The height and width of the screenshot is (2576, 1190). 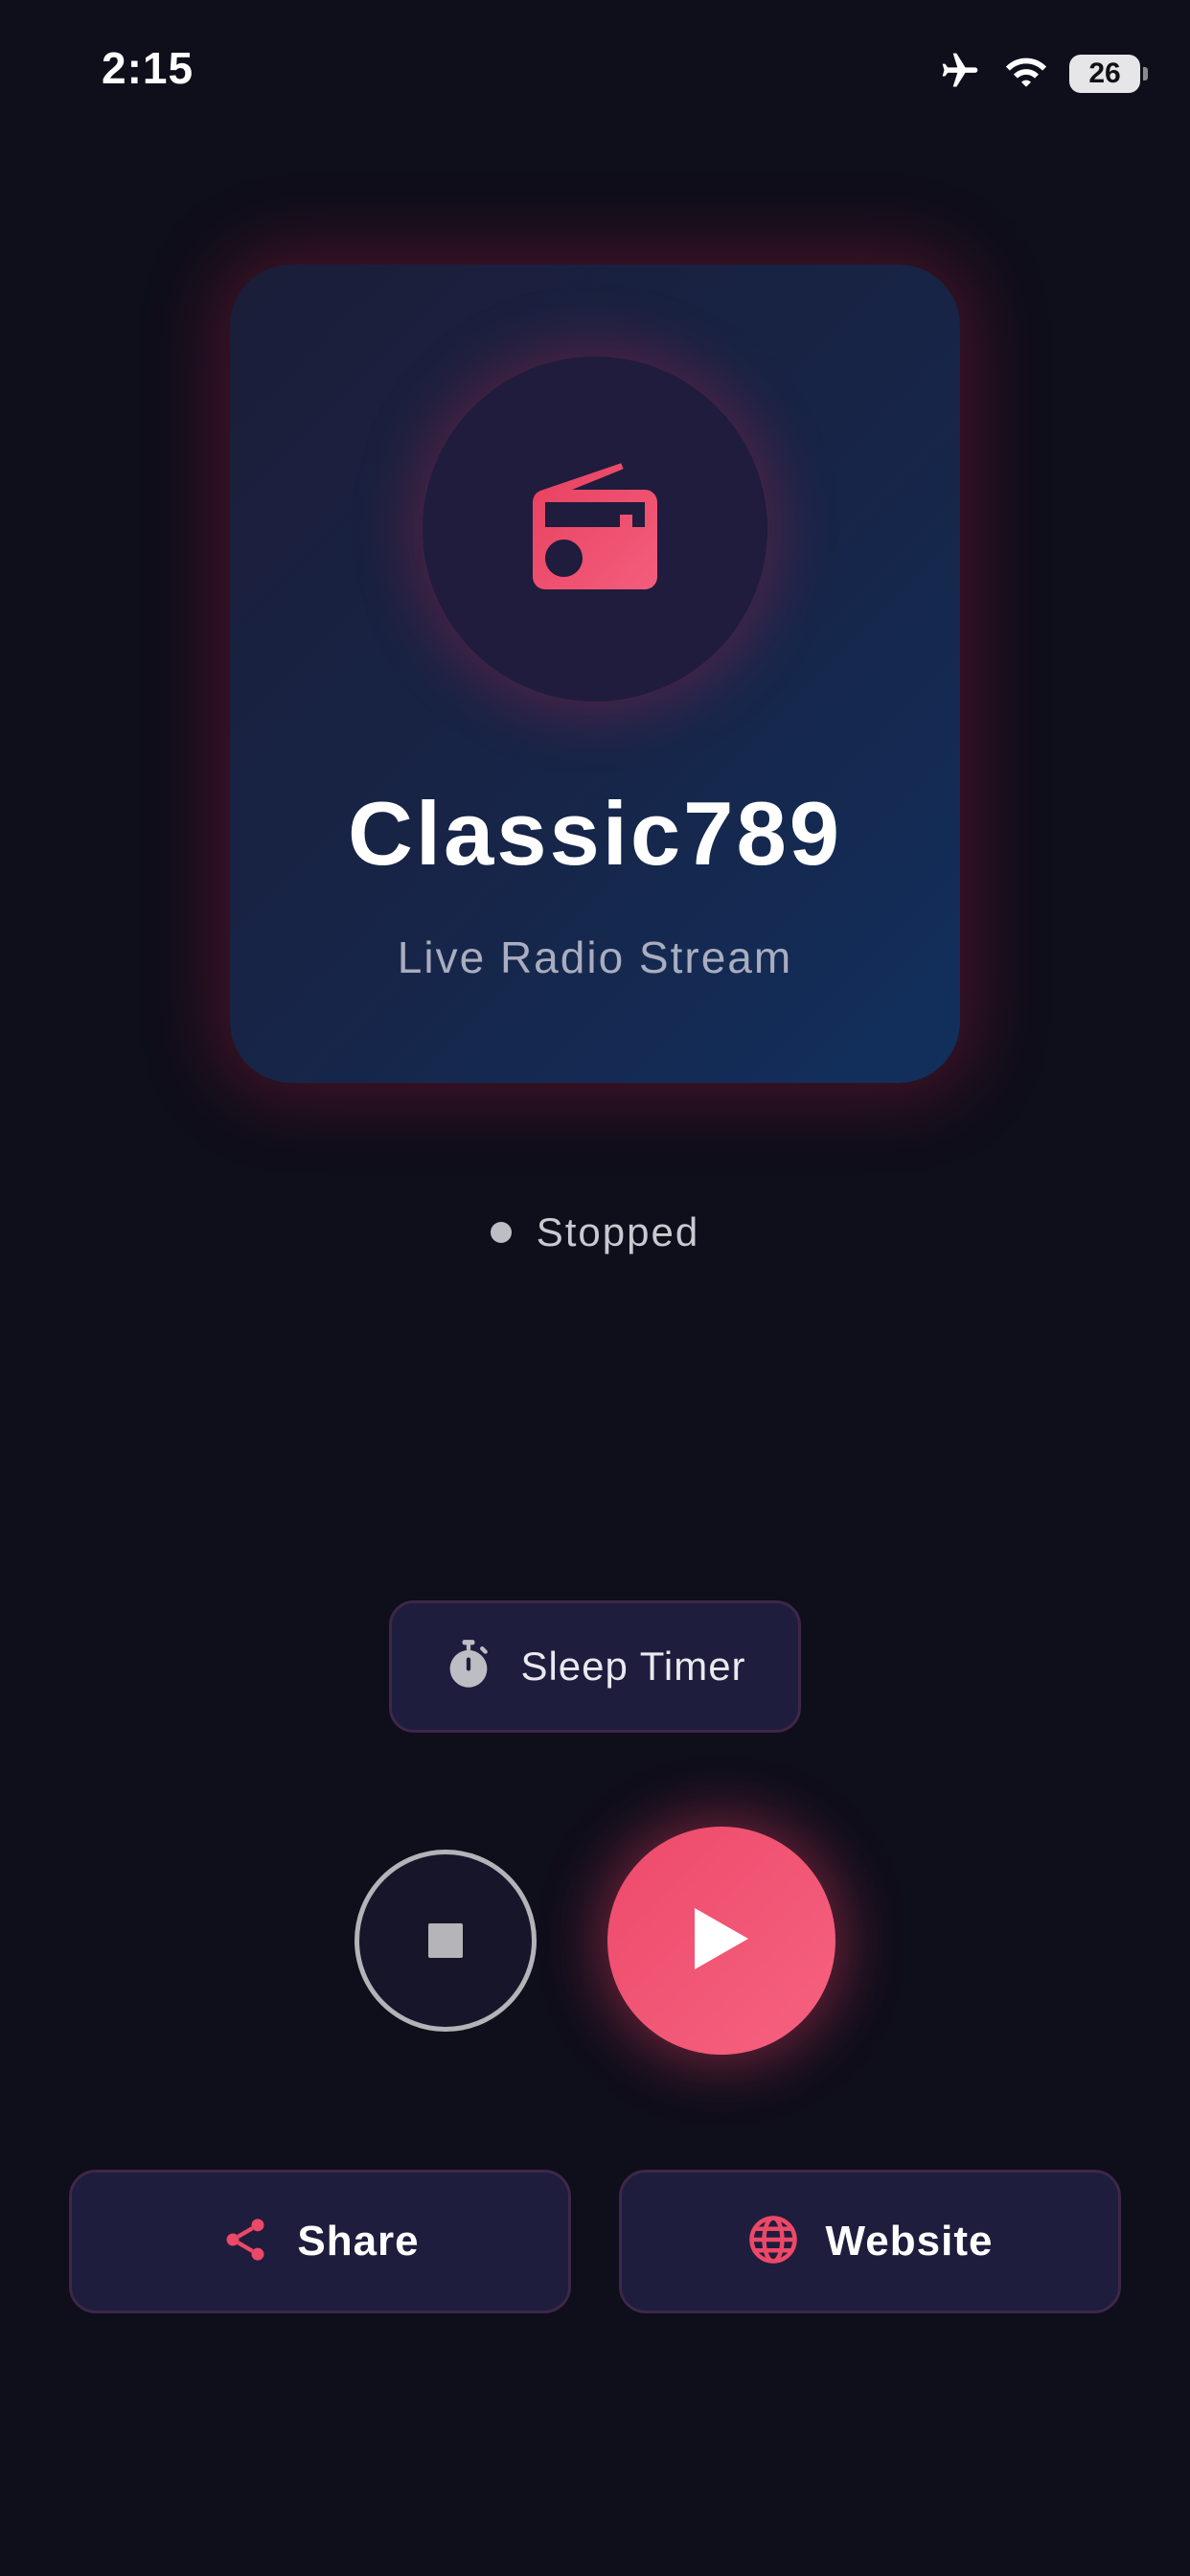 I want to click on sleep-timer-button: Sleep Timer, so click(x=595, y=1667).